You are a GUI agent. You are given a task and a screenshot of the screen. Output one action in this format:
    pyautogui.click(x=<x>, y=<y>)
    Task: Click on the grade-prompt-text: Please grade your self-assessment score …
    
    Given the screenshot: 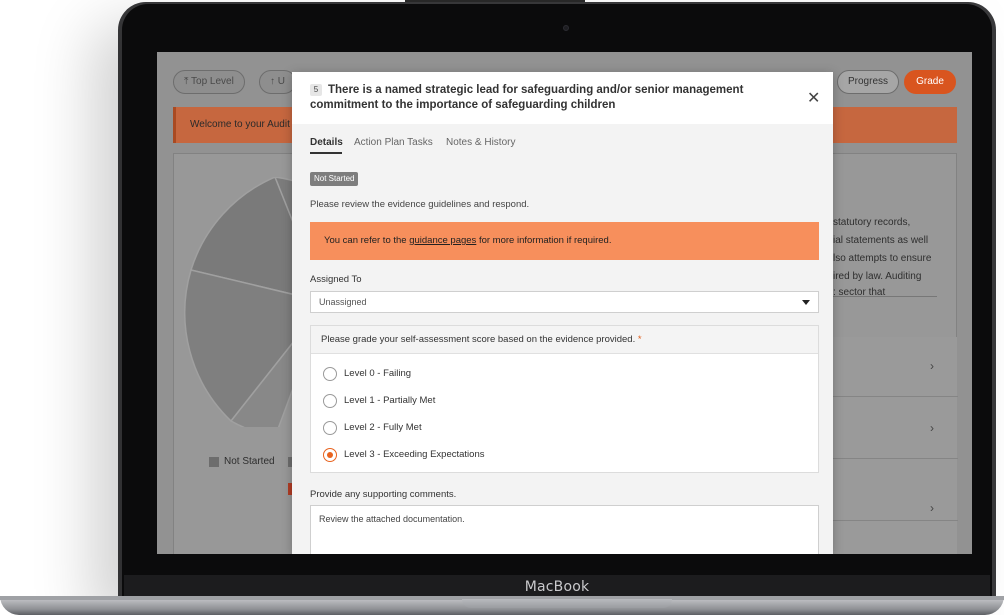 What is the action you would take?
    pyautogui.click(x=478, y=339)
    